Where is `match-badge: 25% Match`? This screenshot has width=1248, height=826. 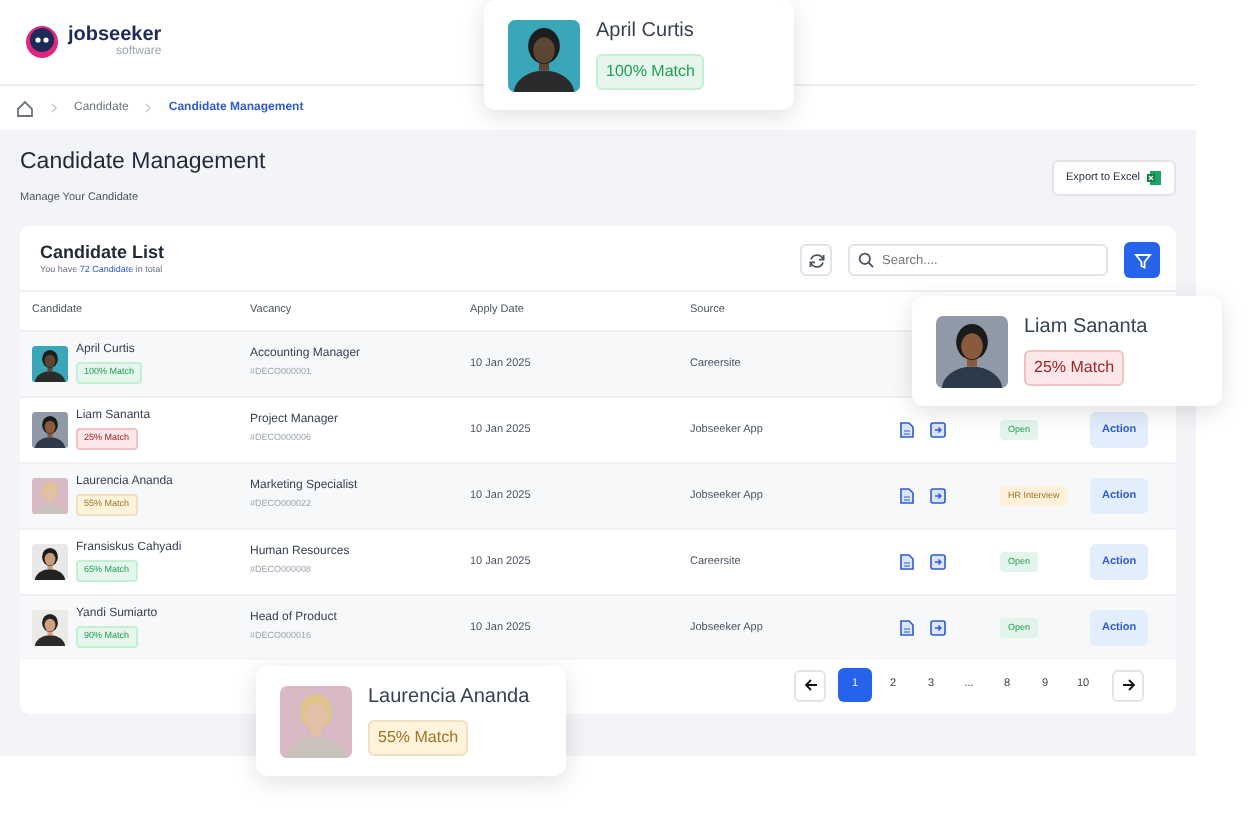 match-badge: 25% Match is located at coordinates (1074, 367).